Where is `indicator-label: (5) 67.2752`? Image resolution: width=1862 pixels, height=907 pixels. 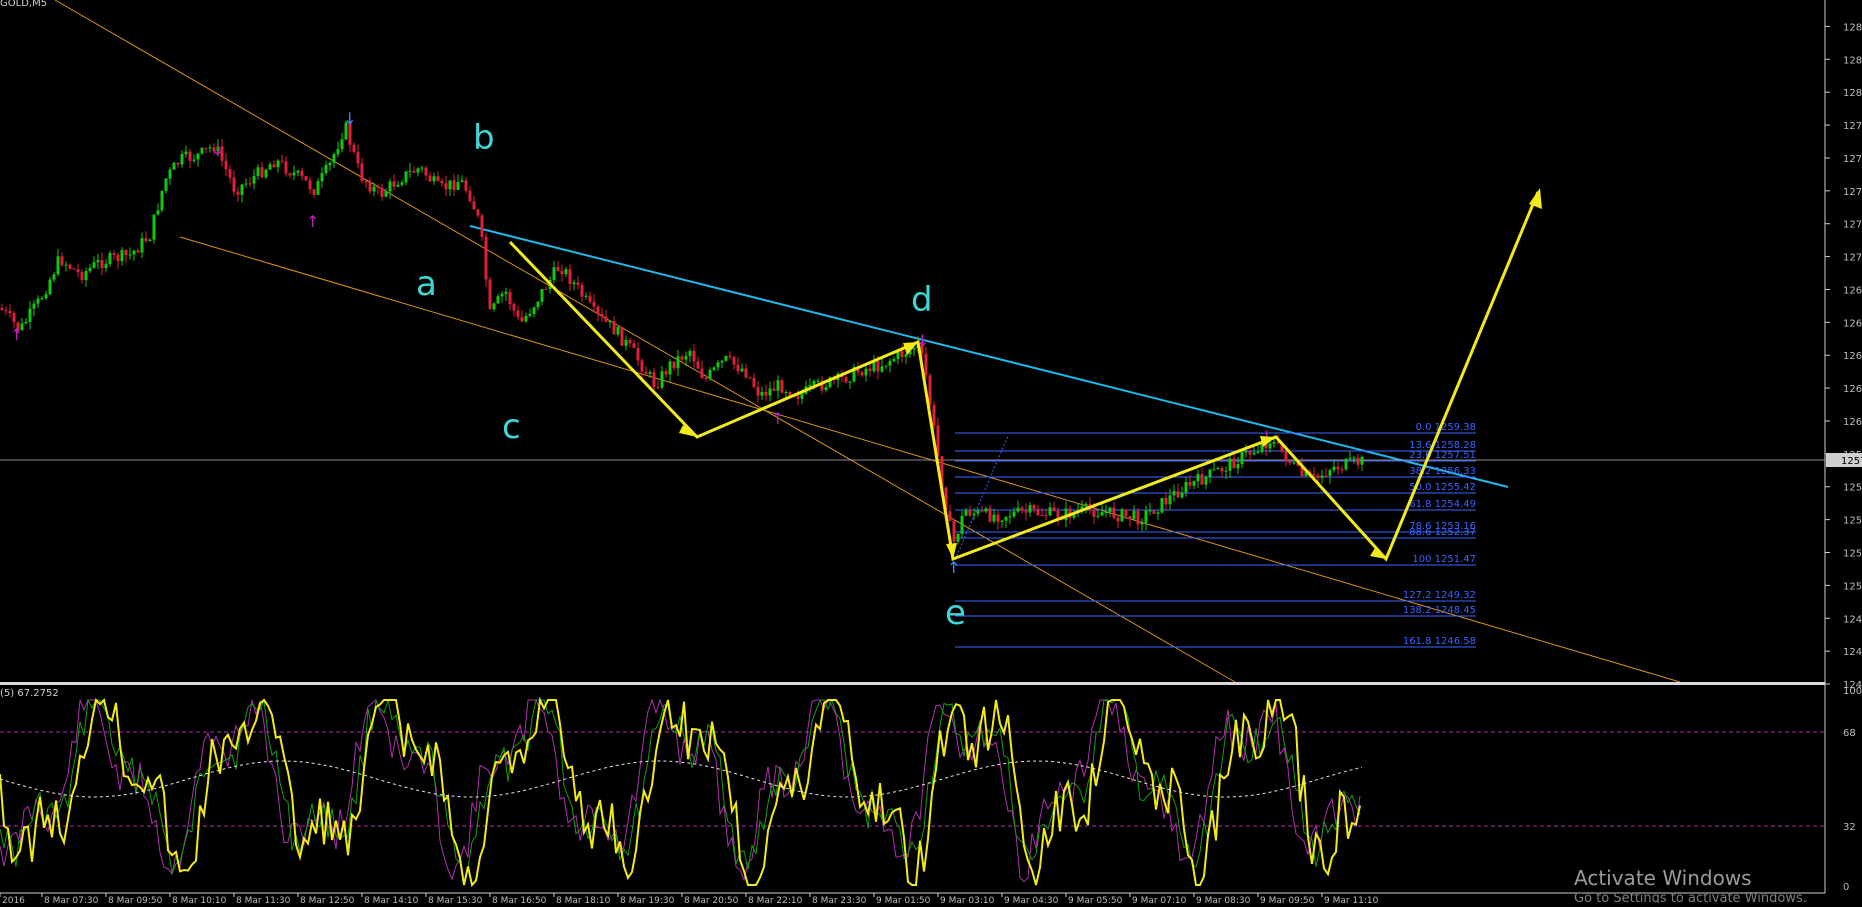 indicator-label: (5) 67.2752 is located at coordinates (29, 693).